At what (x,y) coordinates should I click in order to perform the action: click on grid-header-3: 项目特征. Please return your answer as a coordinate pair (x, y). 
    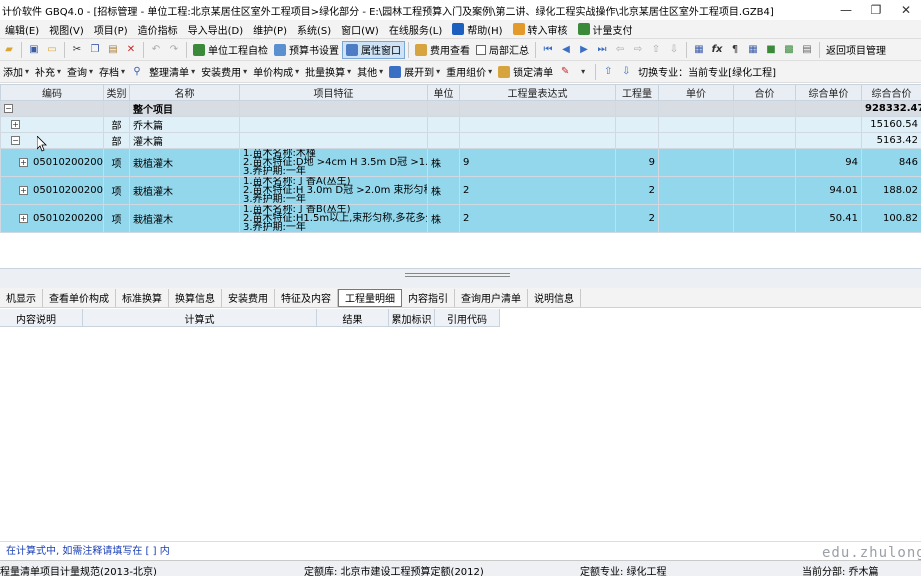
    Looking at the image, I should click on (333, 92).